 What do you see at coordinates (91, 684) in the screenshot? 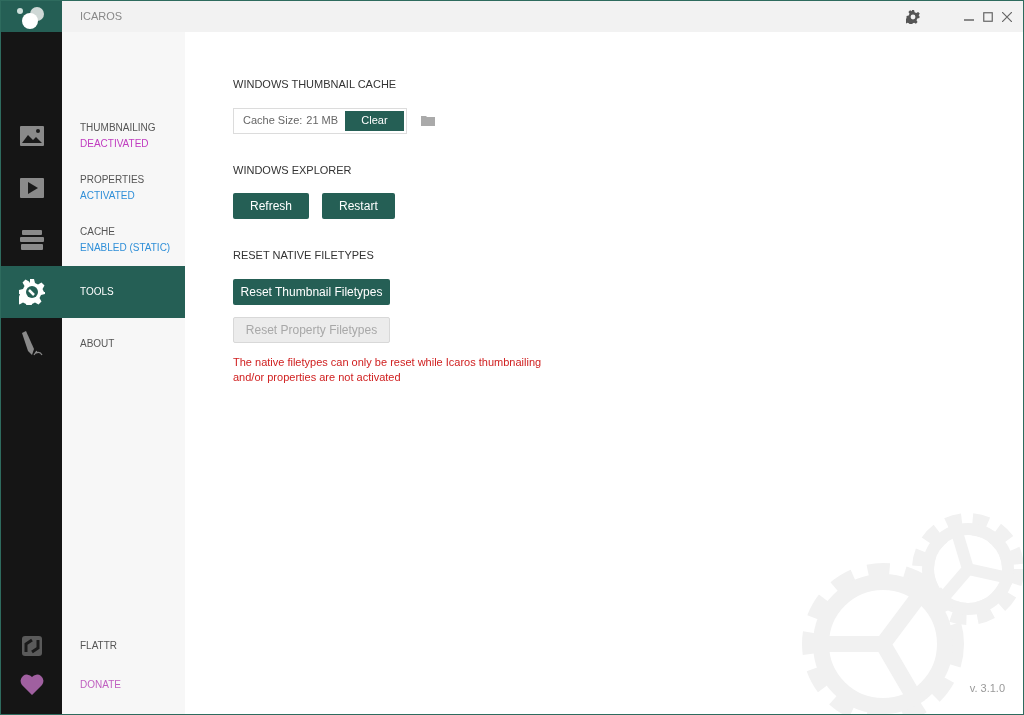
I see `nav-link: DONATE` at bounding box center [91, 684].